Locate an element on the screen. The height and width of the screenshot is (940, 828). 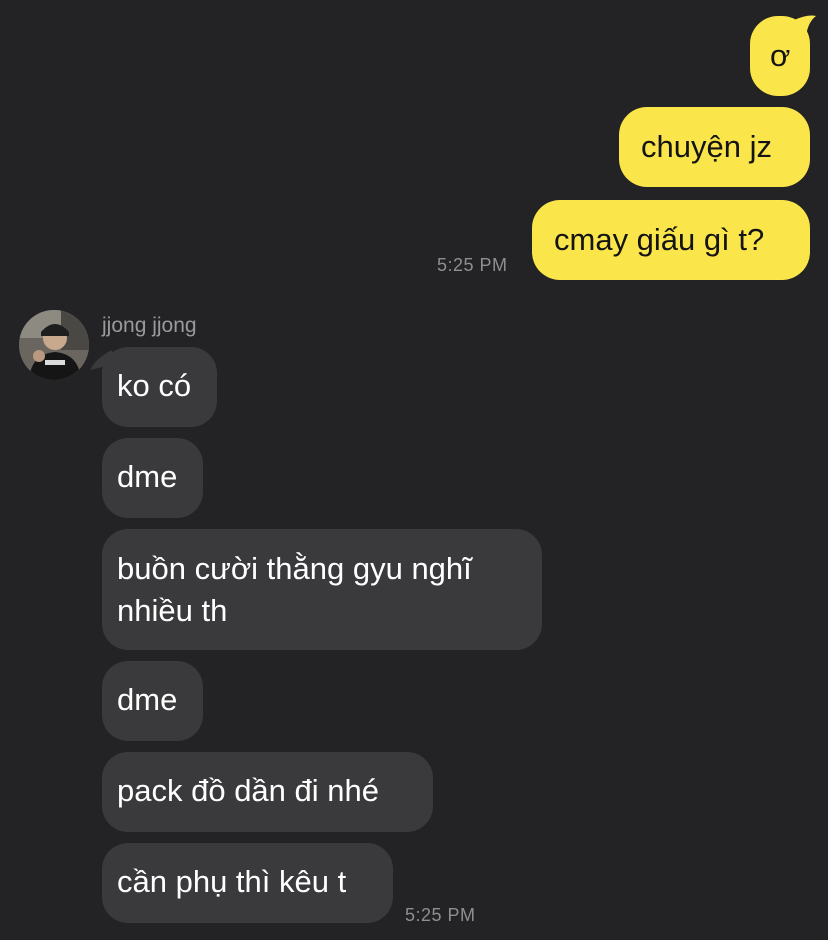
outgoing-message: chuyện jz is located at coordinates (714, 147).